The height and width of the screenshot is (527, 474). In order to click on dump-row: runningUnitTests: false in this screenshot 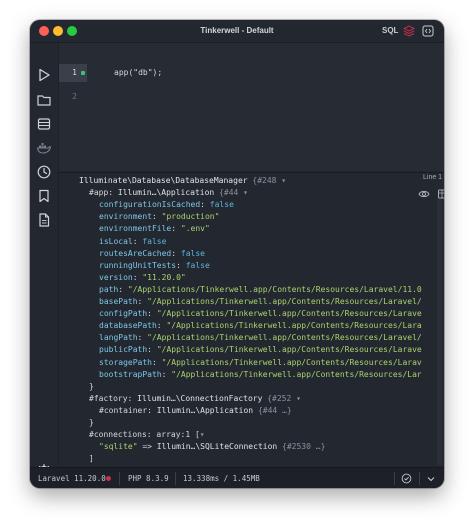, I will do `click(154, 266)`.